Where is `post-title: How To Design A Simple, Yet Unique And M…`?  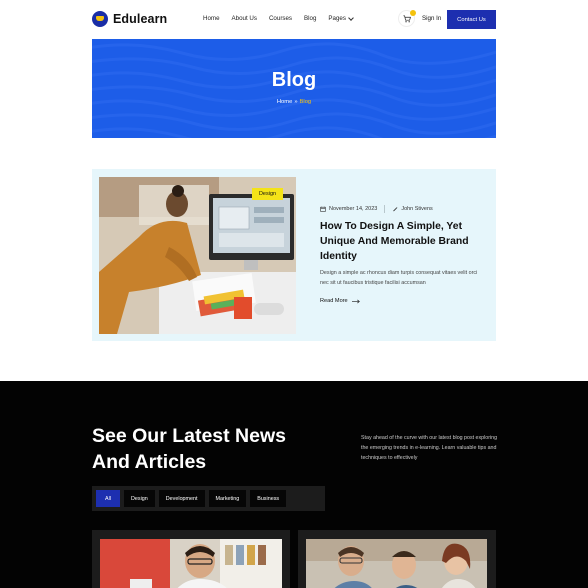 post-title: How To Design A Simple, Yet Unique And M… is located at coordinates (400, 242).